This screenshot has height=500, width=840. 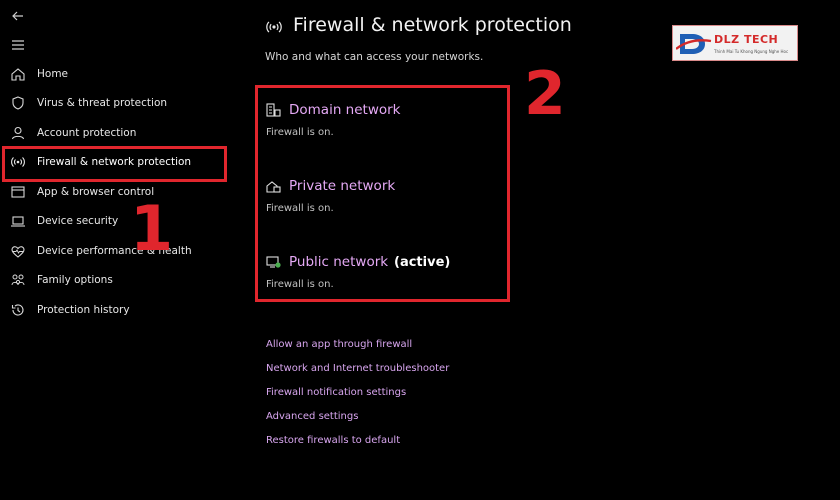 I want to click on home-icon, so click(x=18, y=74).